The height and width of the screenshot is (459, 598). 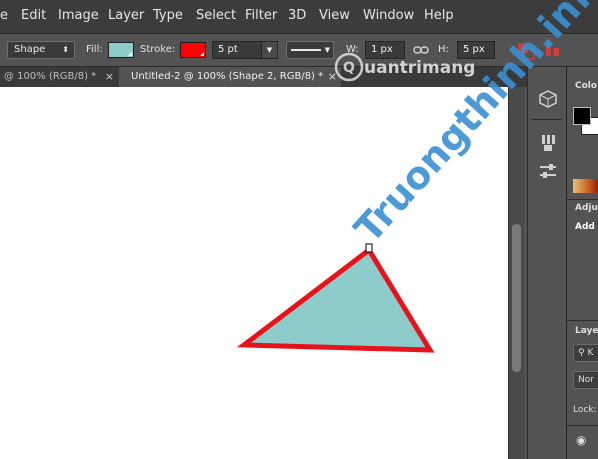 What do you see at coordinates (78, 15) in the screenshot?
I see `menu-image: Image` at bounding box center [78, 15].